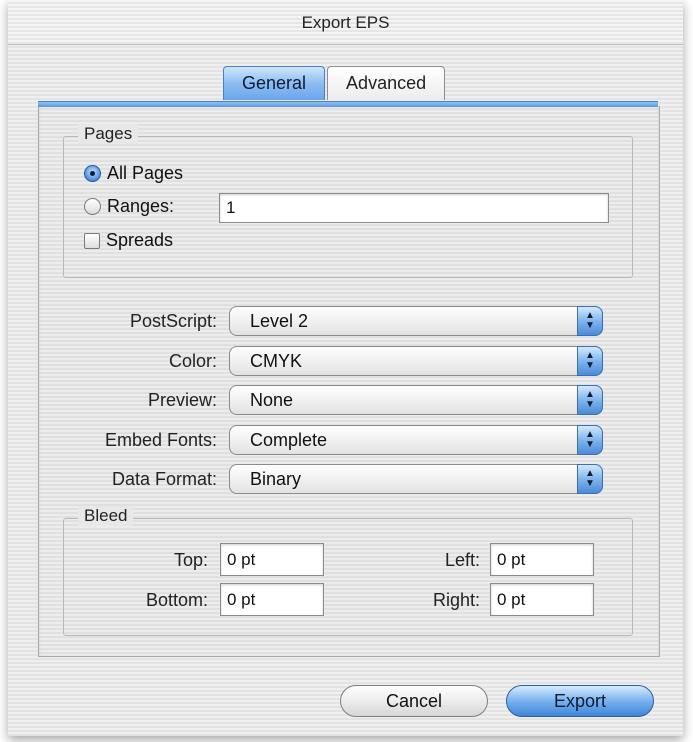 The height and width of the screenshot is (742, 693). What do you see at coordinates (141, 206) in the screenshot?
I see `ranges-label: Ranges:` at bounding box center [141, 206].